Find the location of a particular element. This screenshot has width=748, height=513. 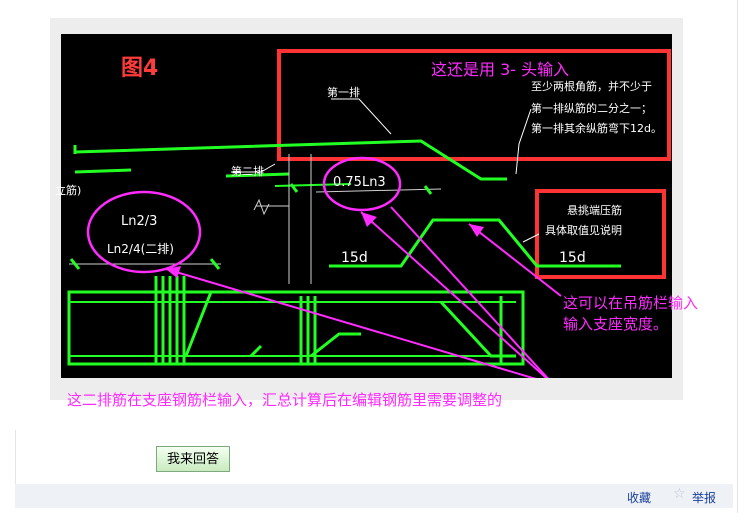

top-annotation: 这还是用 3- 头输入 is located at coordinates (500, 69).